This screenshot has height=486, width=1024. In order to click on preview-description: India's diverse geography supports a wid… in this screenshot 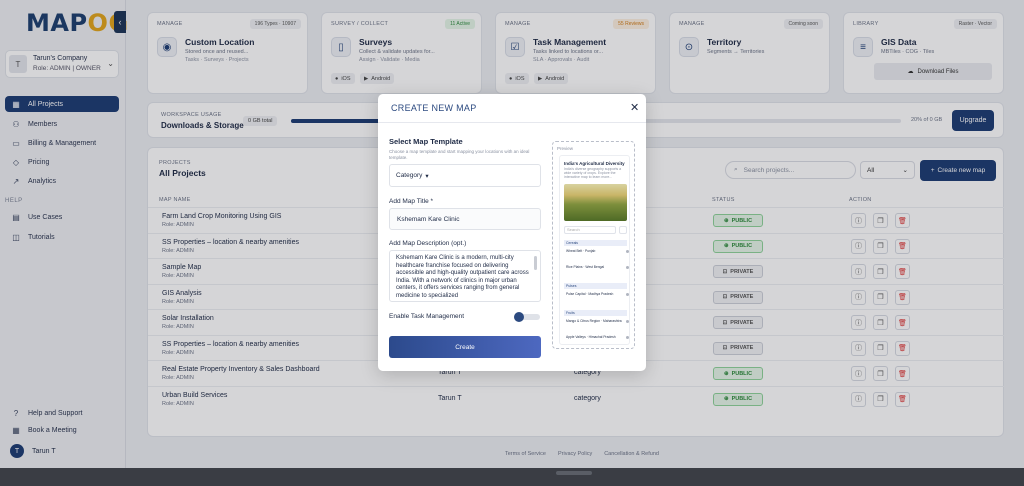, I will do `click(593, 173)`.